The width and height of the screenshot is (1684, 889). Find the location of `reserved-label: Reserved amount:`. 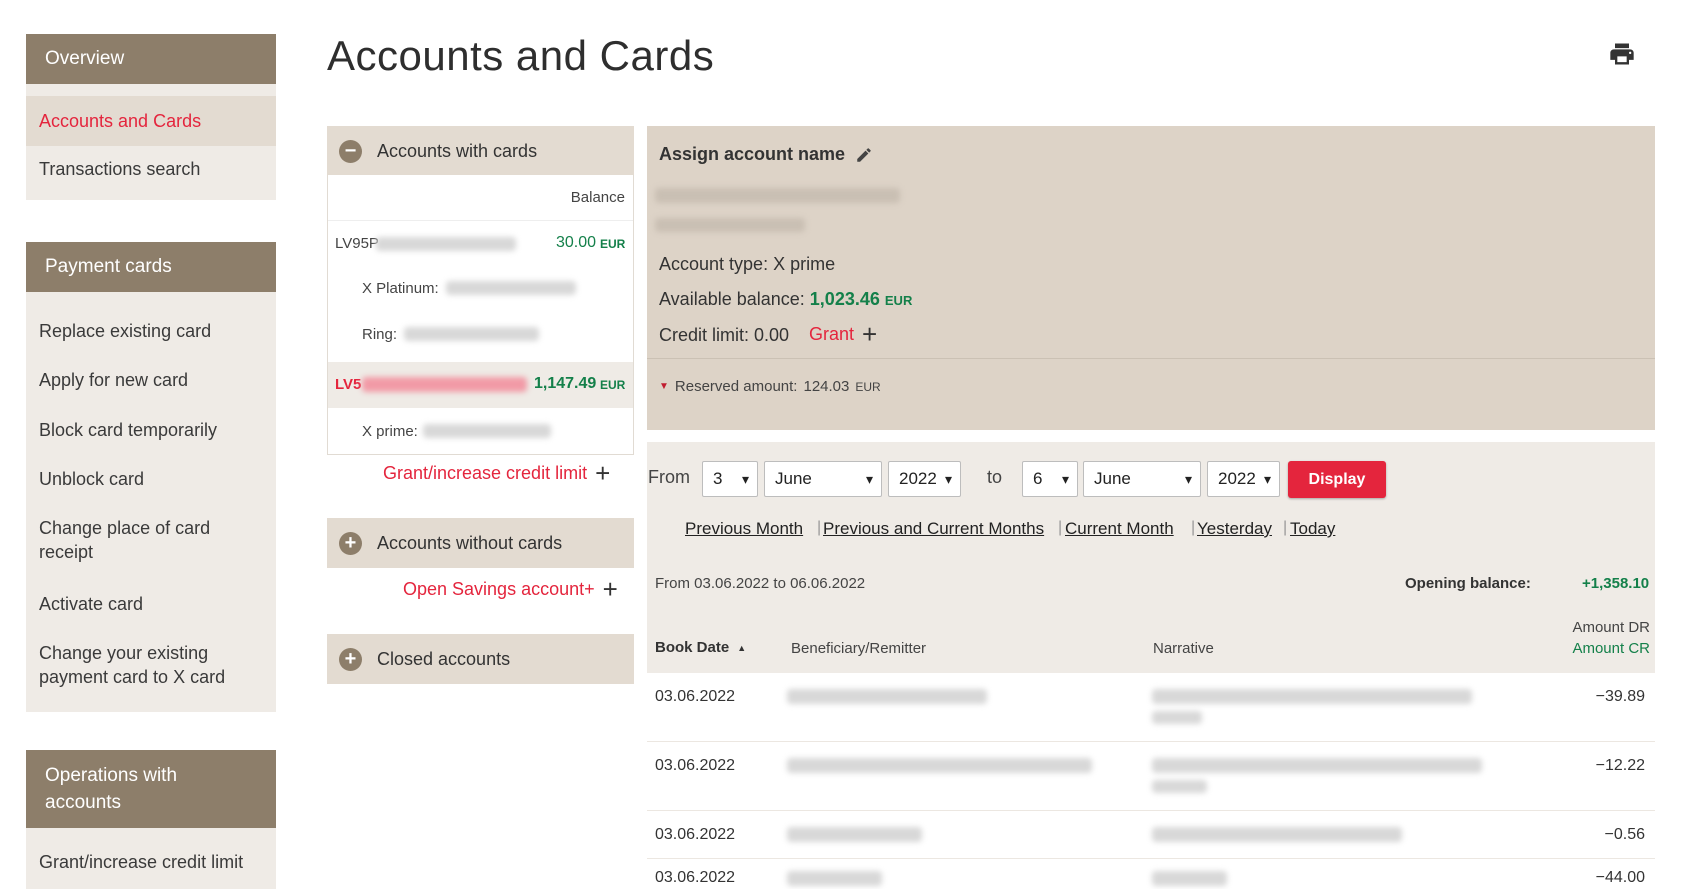

reserved-label: Reserved amount: is located at coordinates (736, 386).